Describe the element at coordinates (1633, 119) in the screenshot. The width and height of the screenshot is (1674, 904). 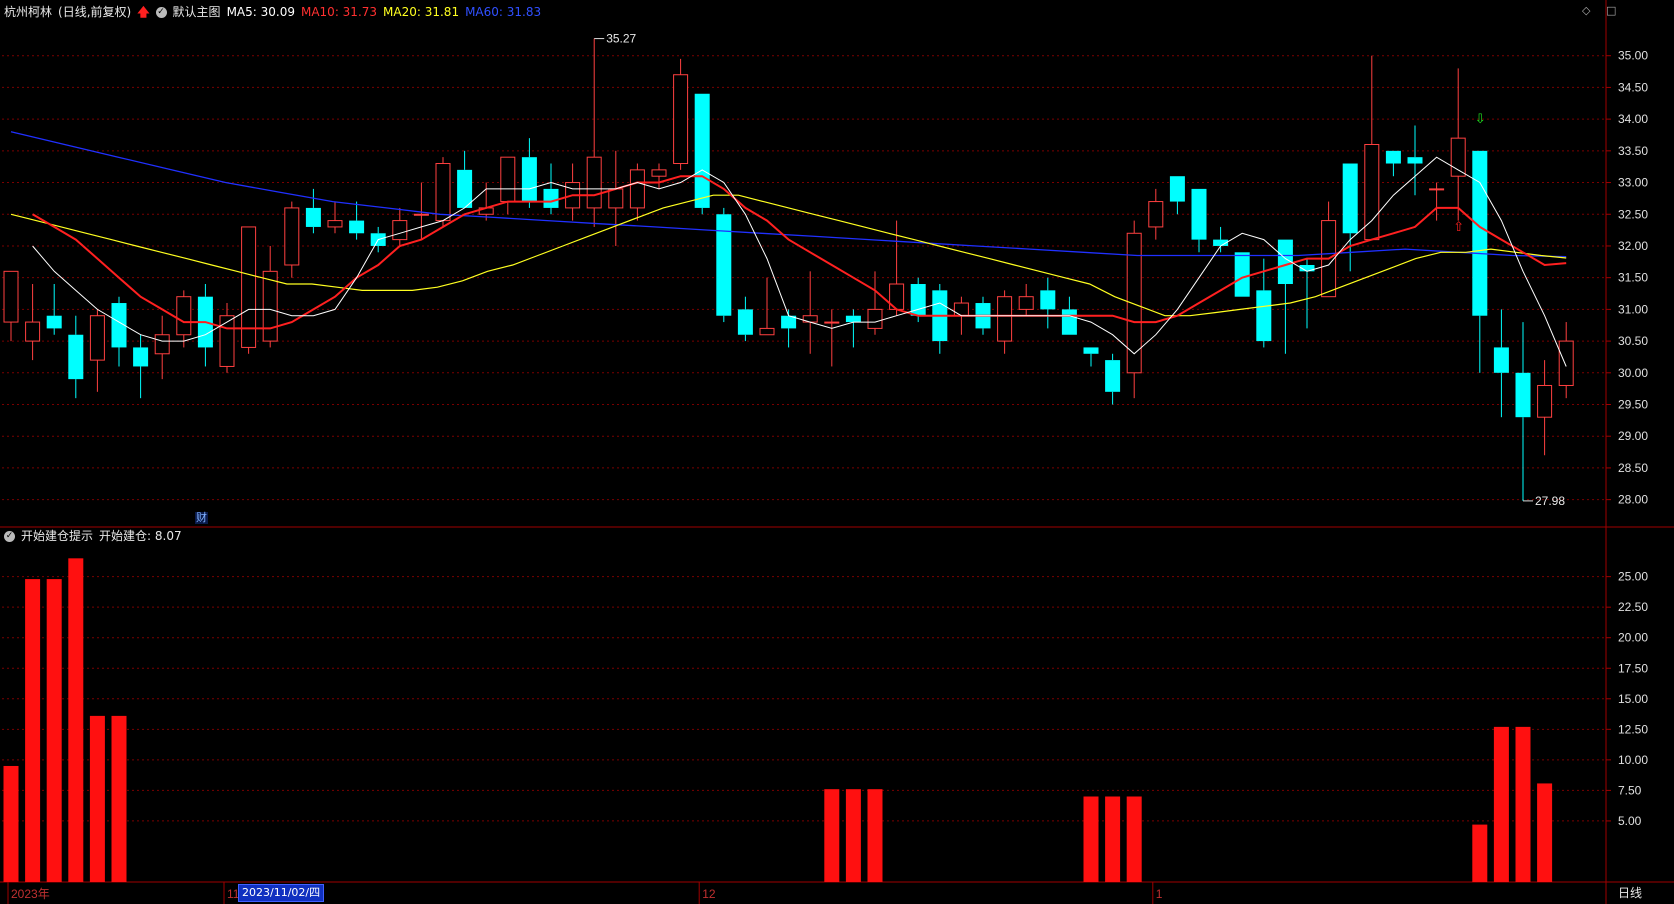
I see `y-tick-label: 34.00` at that location.